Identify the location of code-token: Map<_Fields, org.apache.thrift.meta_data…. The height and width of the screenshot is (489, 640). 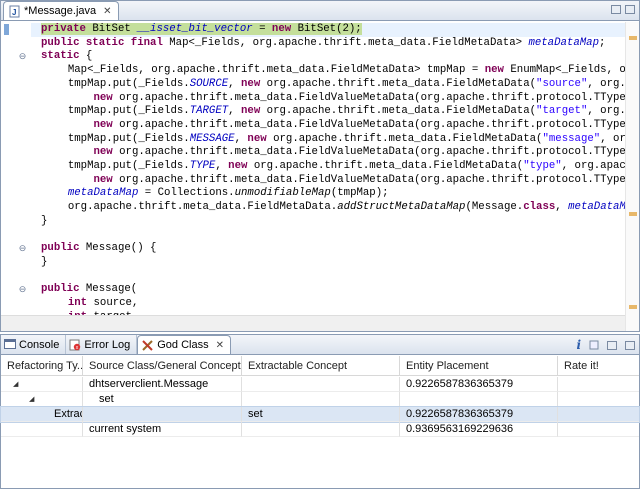
(270, 70).